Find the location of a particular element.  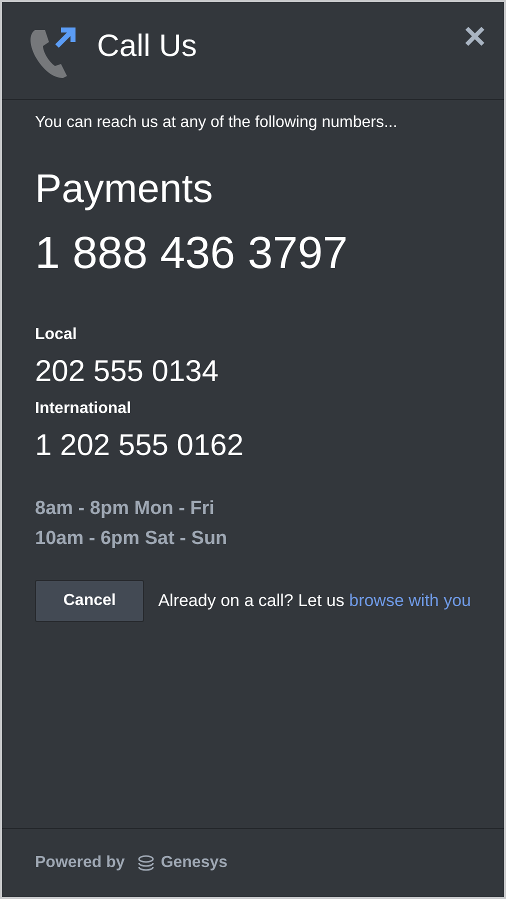

number-label: Local is located at coordinates (56, 335).